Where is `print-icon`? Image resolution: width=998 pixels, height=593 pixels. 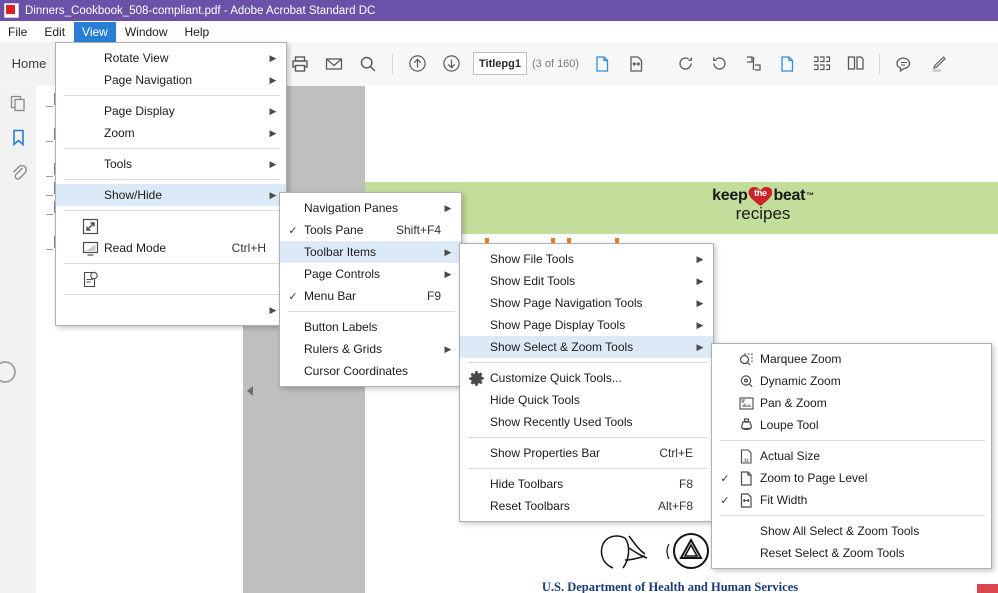
print-icon is located at coordinates (300, 64).